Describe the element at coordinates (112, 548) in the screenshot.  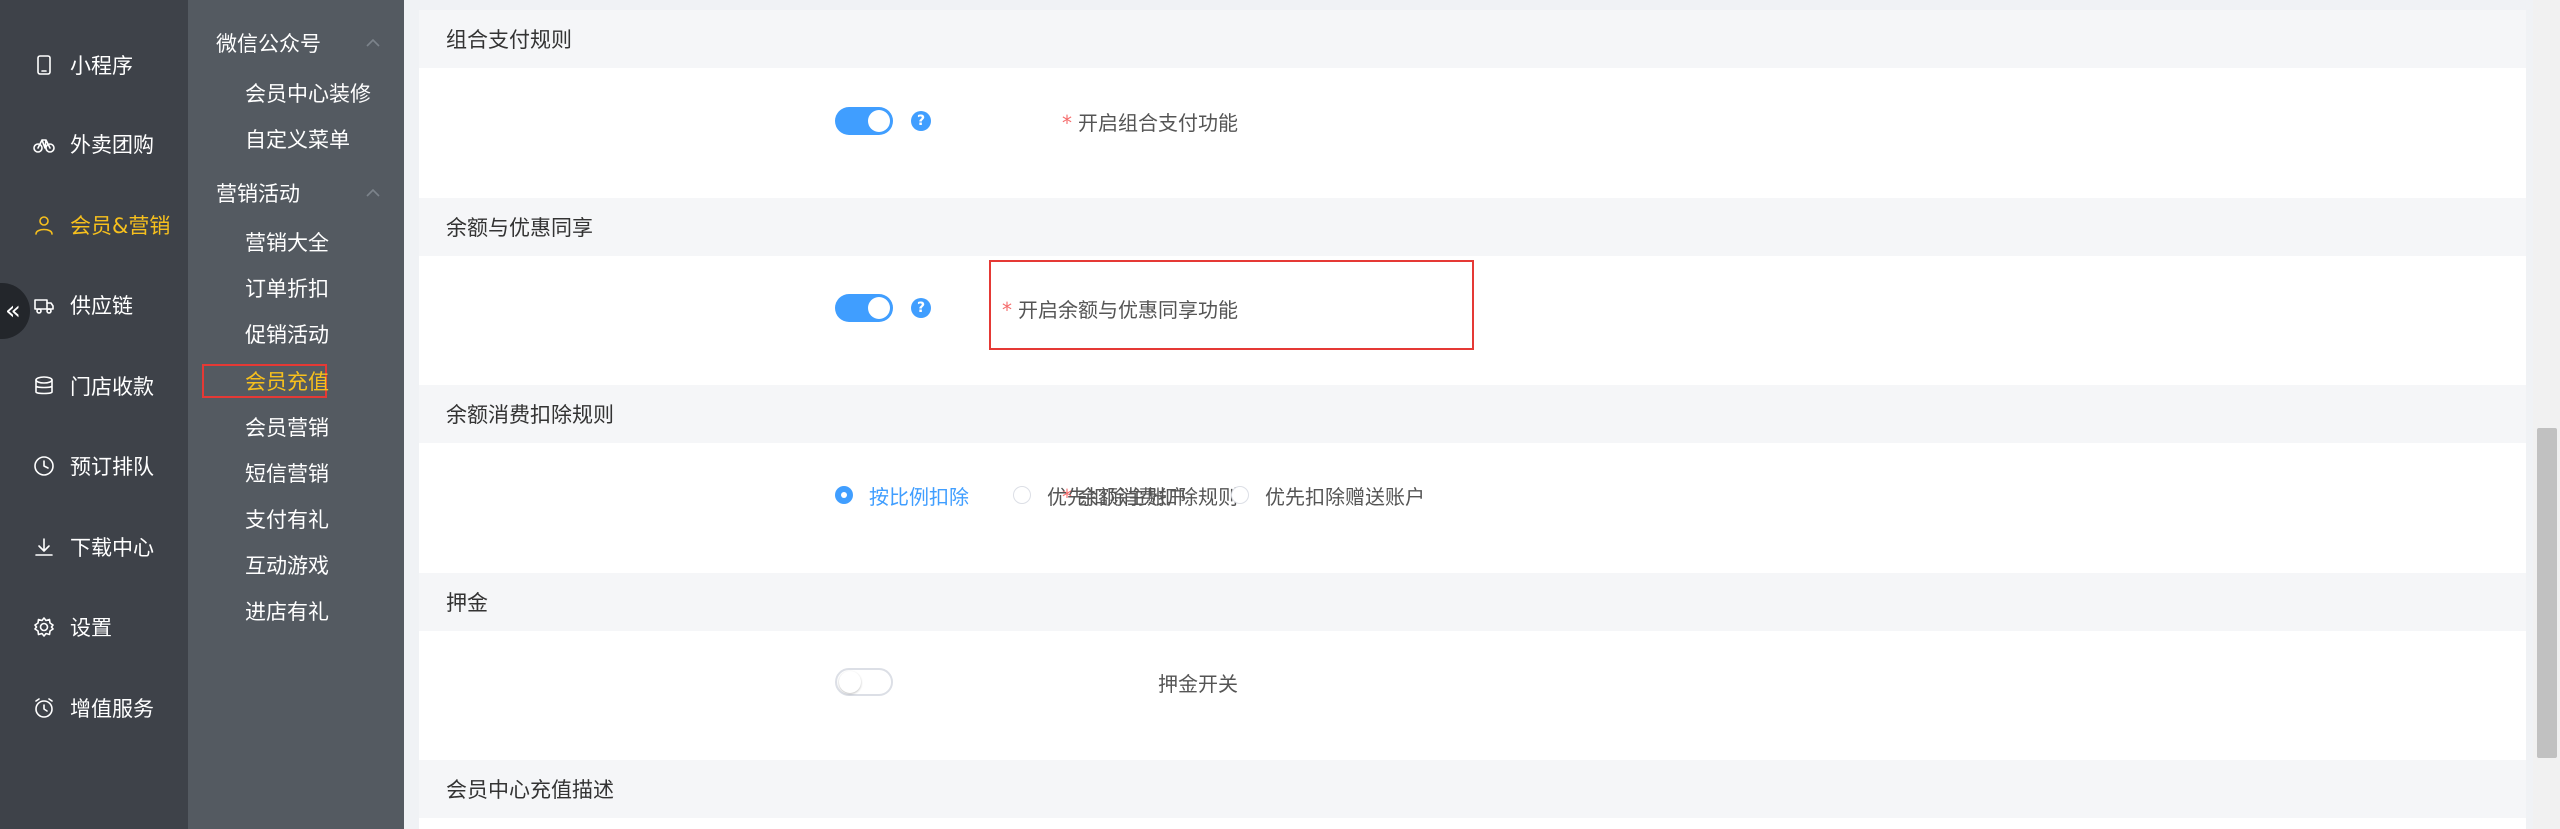
I see `nav-label: 下载中心` at that location.